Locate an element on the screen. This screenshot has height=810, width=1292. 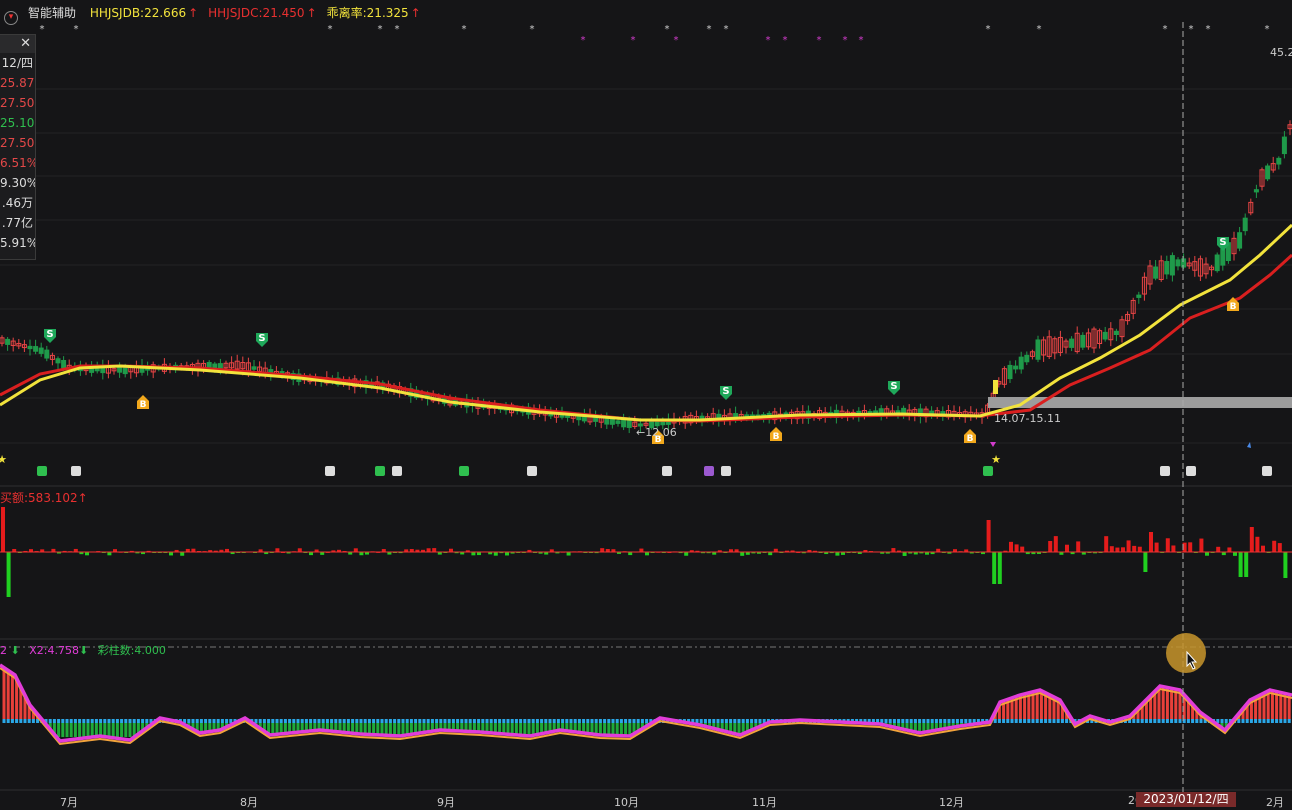
arrow-up-icon: ↑ is located at coordinates (311, 13).